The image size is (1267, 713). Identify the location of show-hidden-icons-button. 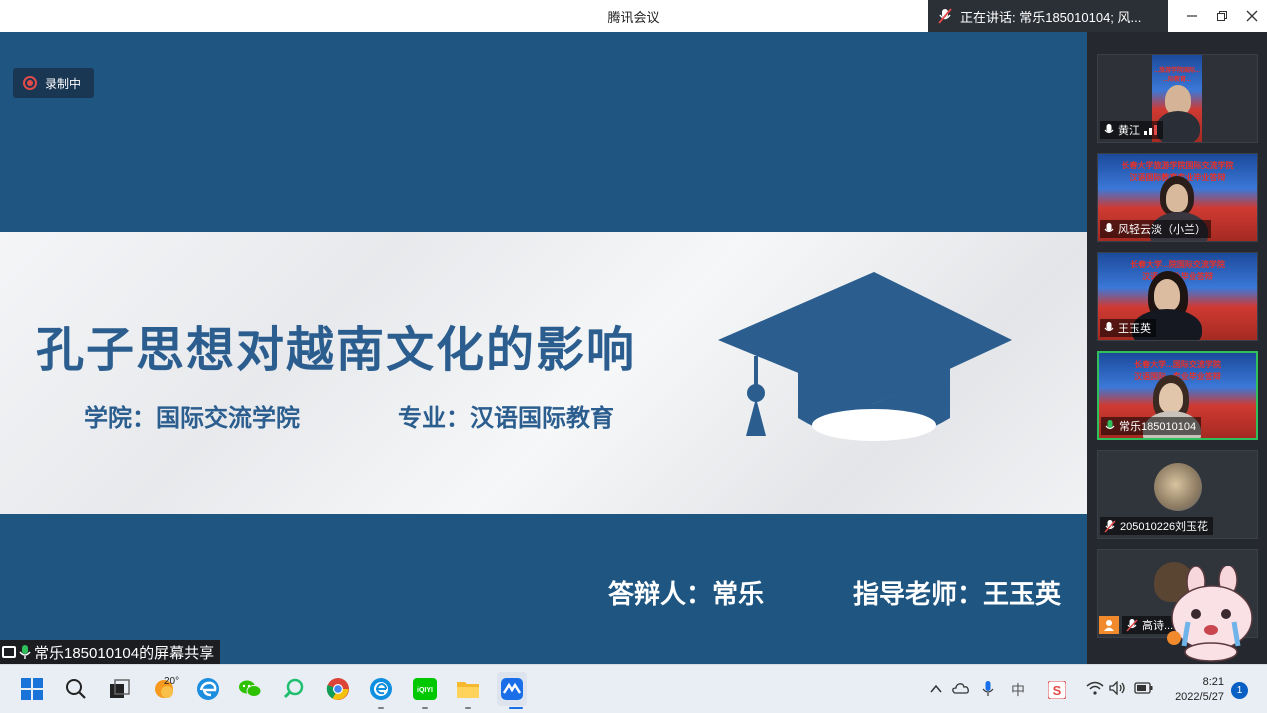
(936, 689).